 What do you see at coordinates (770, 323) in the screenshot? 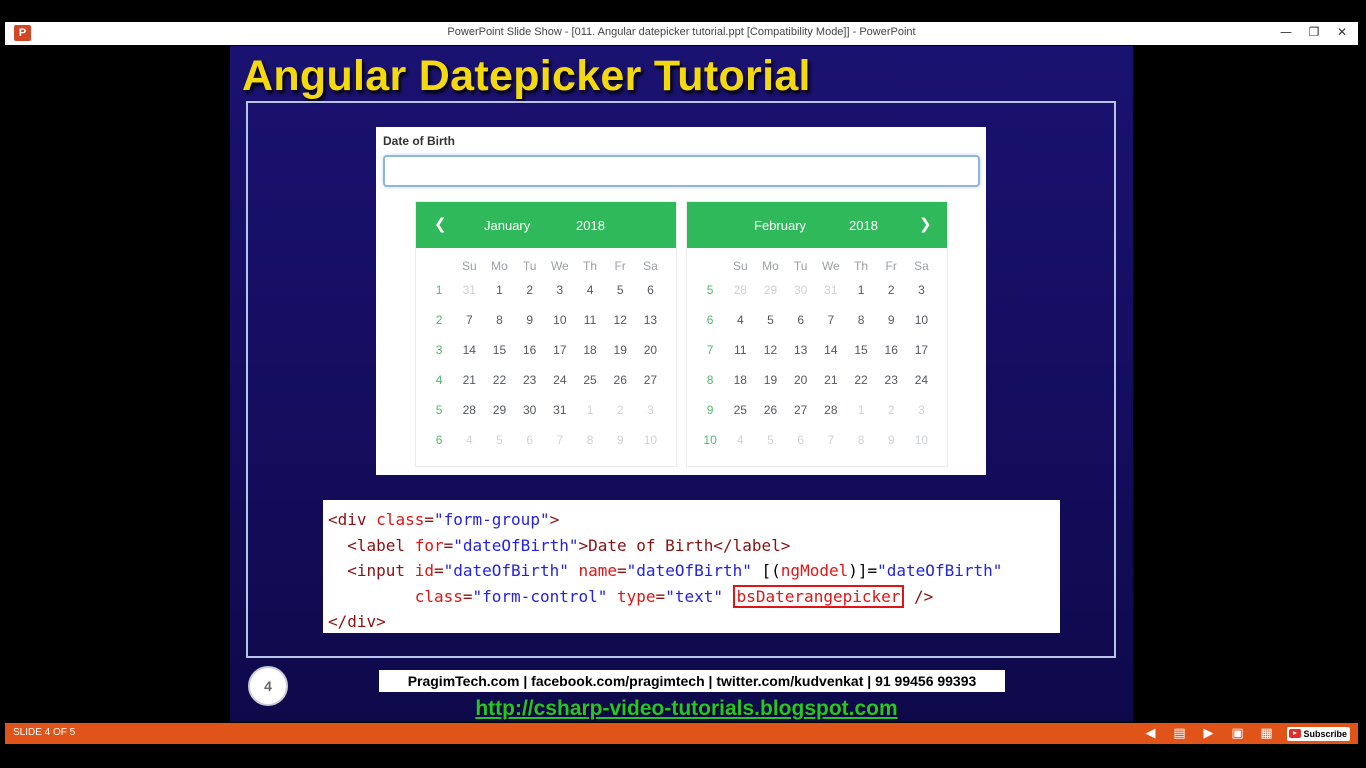
I see `calendar-day: 5` at bounding box center [770, 323].